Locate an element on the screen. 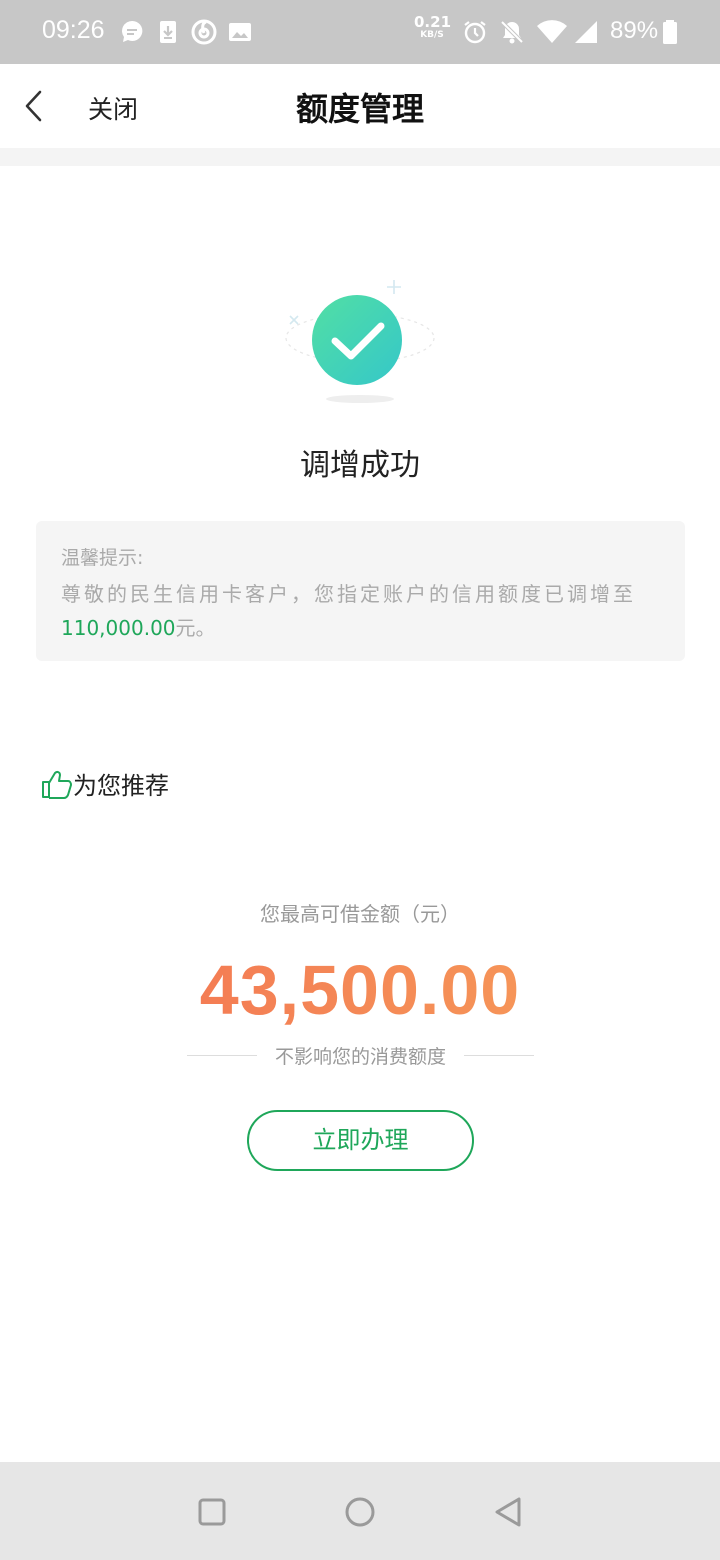  loan-note-row: 不影响您的消费额度 is located at coordinates (360, 1055).